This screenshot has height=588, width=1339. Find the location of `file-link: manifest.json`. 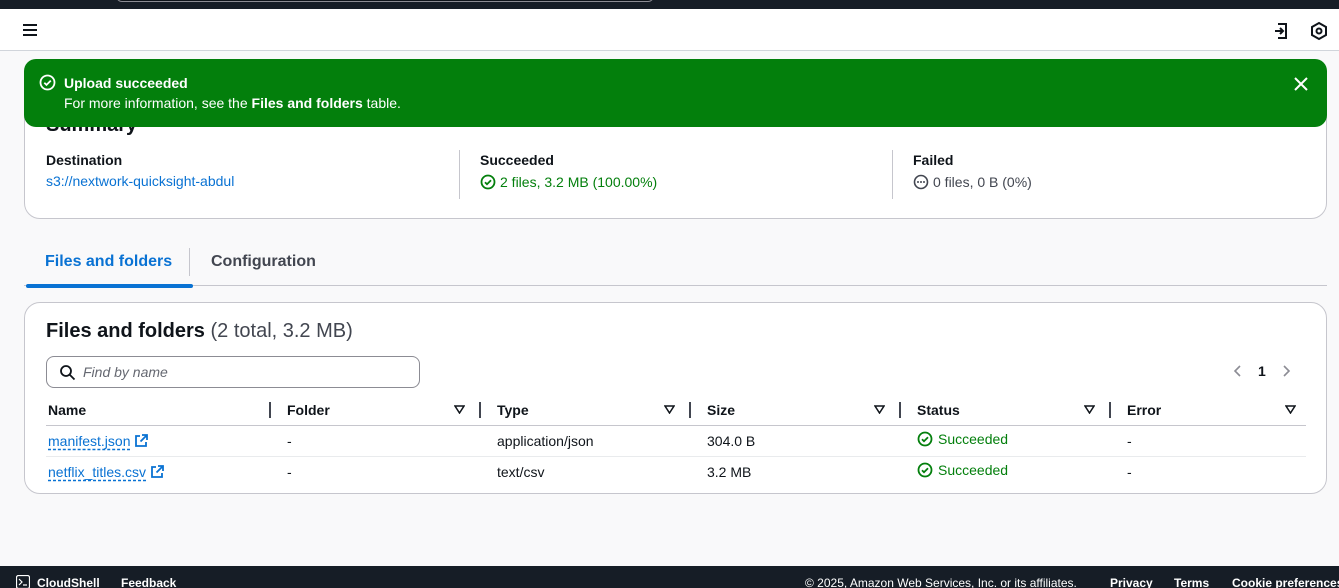

file-link: manifest.json is located at coordinates (89, 441).